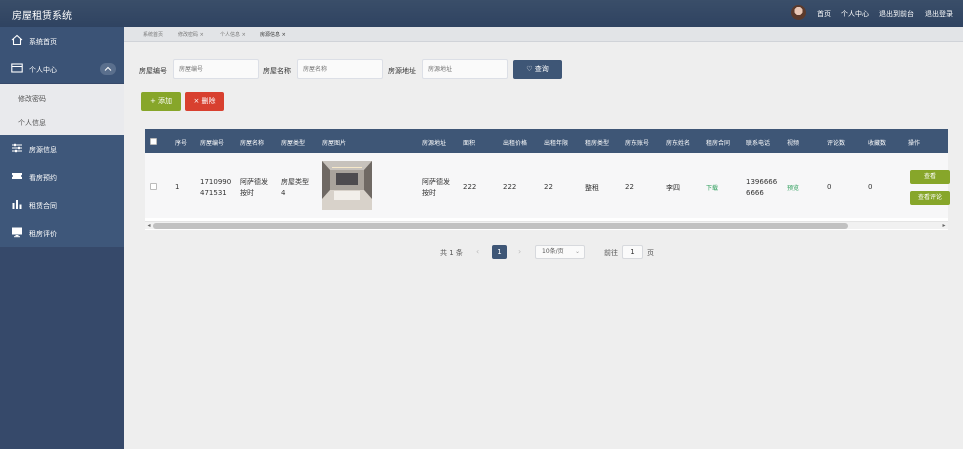  Describe the element at coordinates (758, 143) in the screenshot. I see `column-header: 联系电话` at that location.